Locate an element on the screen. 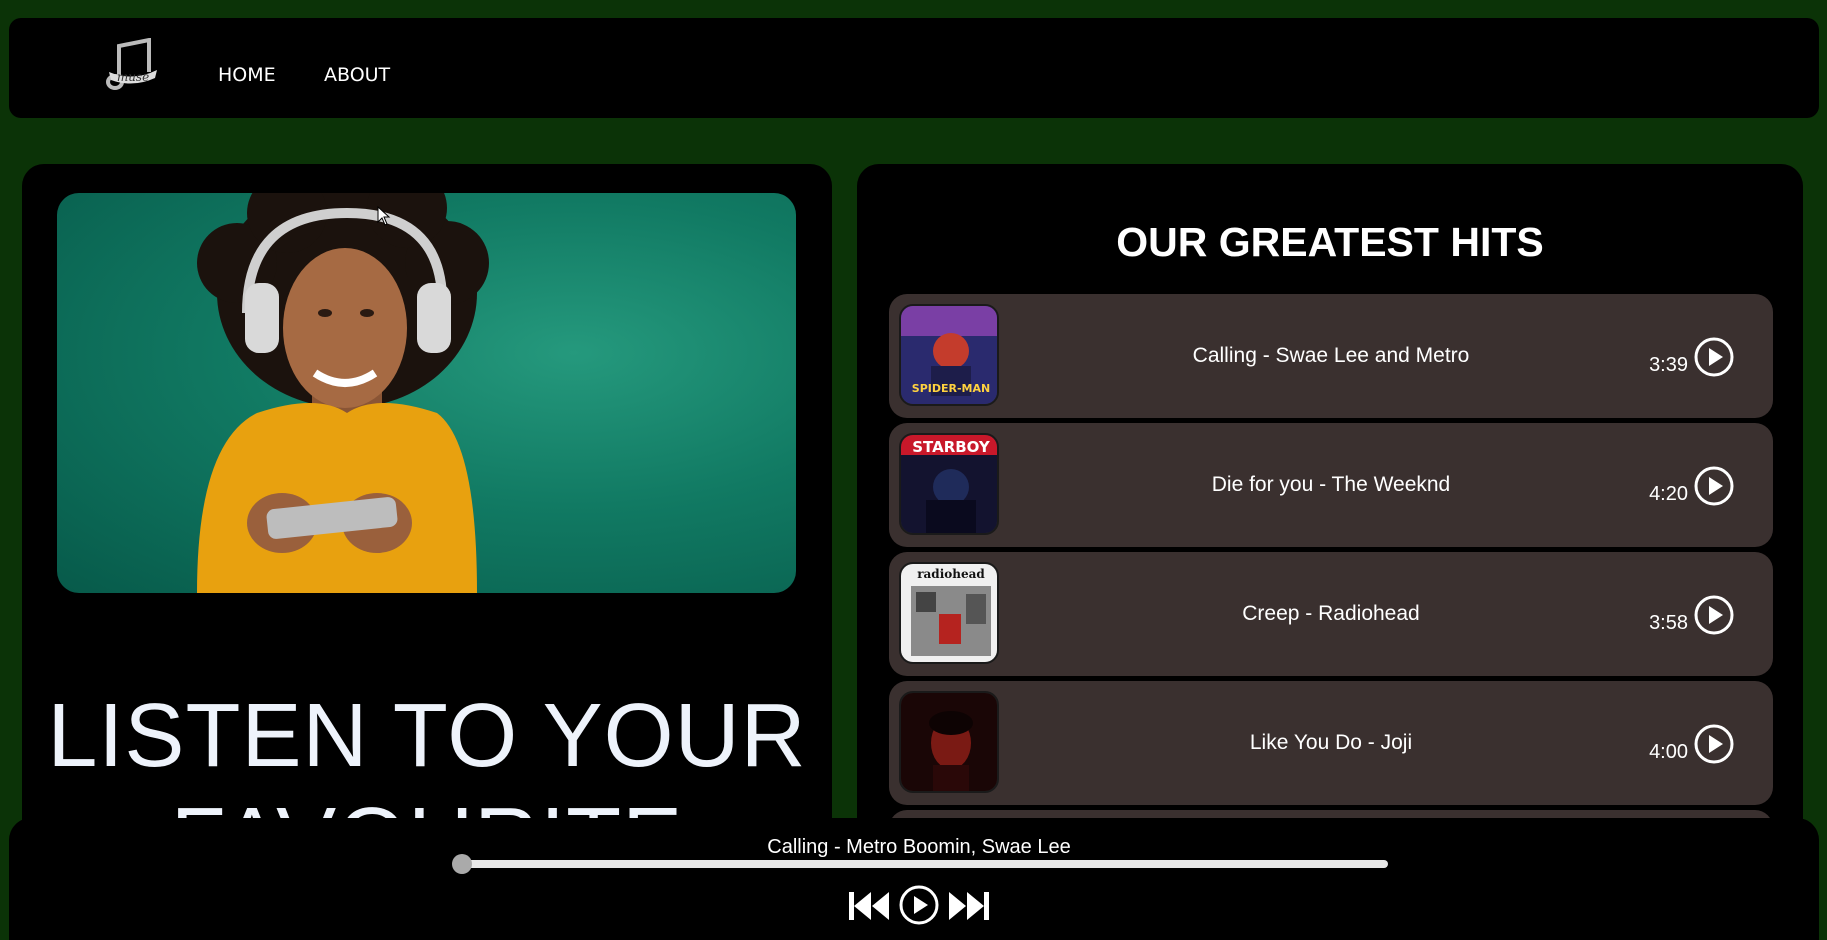 The height and width of the screenshot is (940, 1827). play-icon is located at coordinates (919, 907).